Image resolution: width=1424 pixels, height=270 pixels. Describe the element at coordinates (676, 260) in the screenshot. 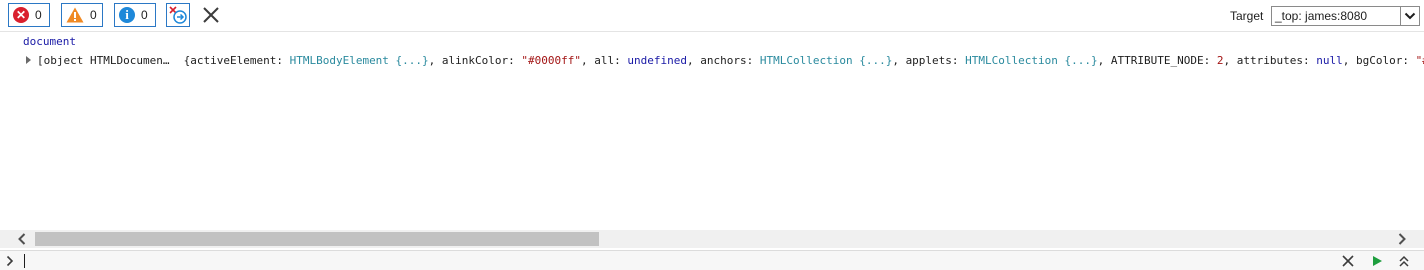

I see `console-input` at that location.